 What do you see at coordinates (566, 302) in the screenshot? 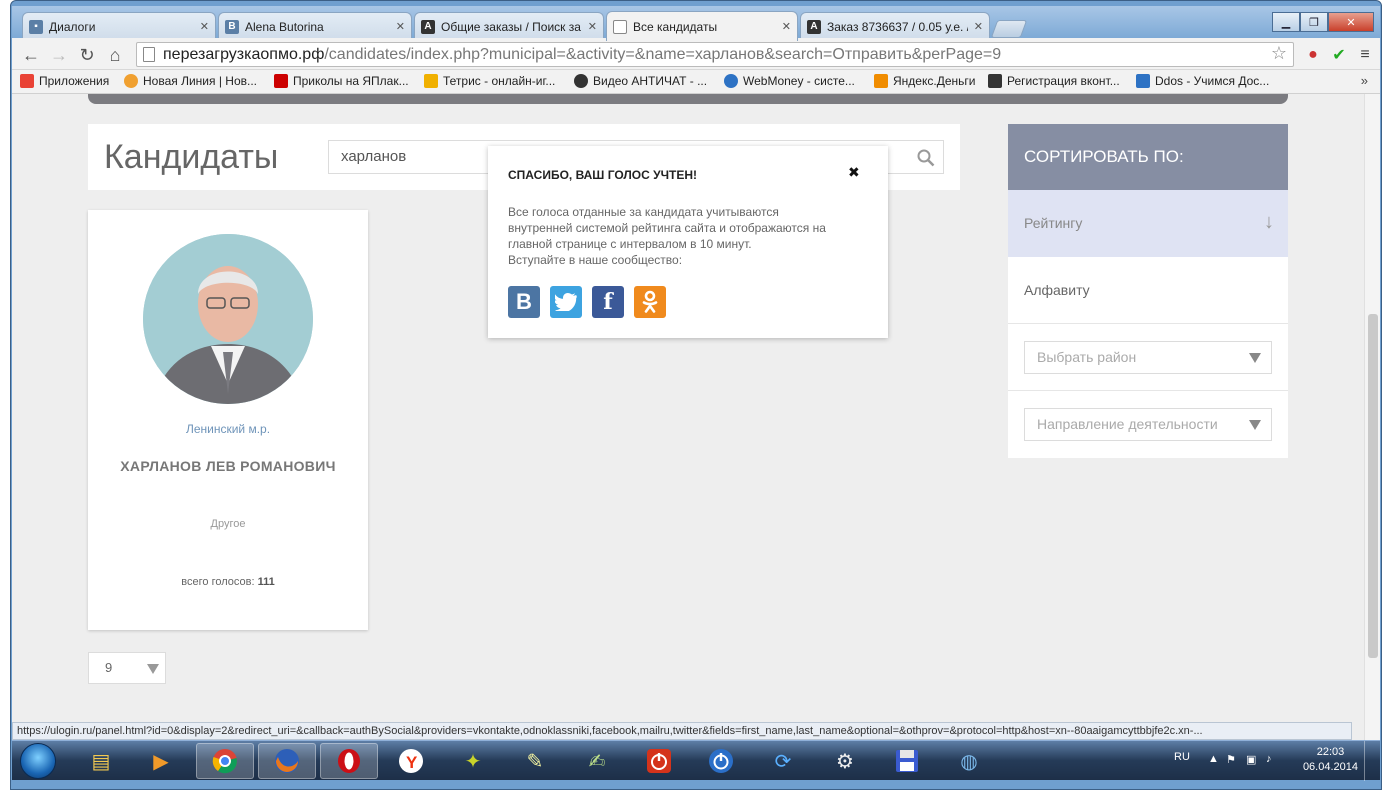
I see `twitter-share-button` at bounding box center [566, 302].